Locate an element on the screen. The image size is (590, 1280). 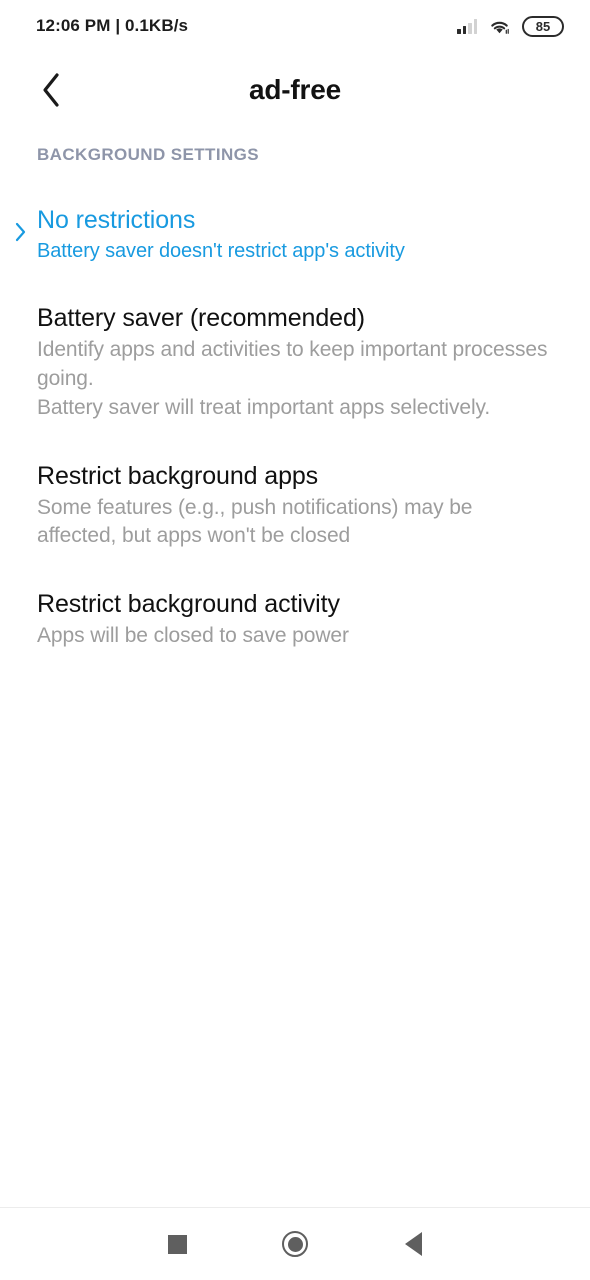
status-icons: 85 is located at coordinates (510, 26).